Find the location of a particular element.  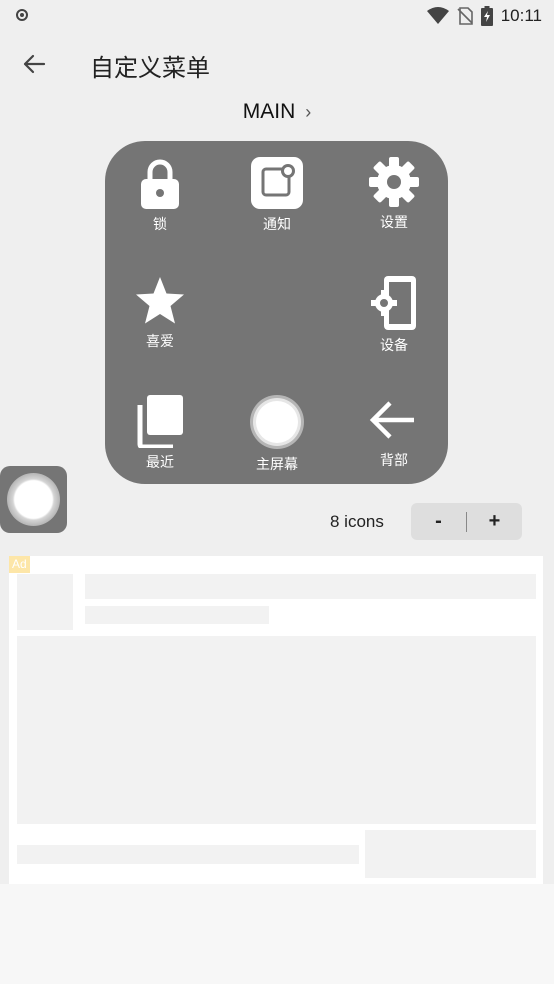

decrease-button: - is located at coordinates (438, 521).